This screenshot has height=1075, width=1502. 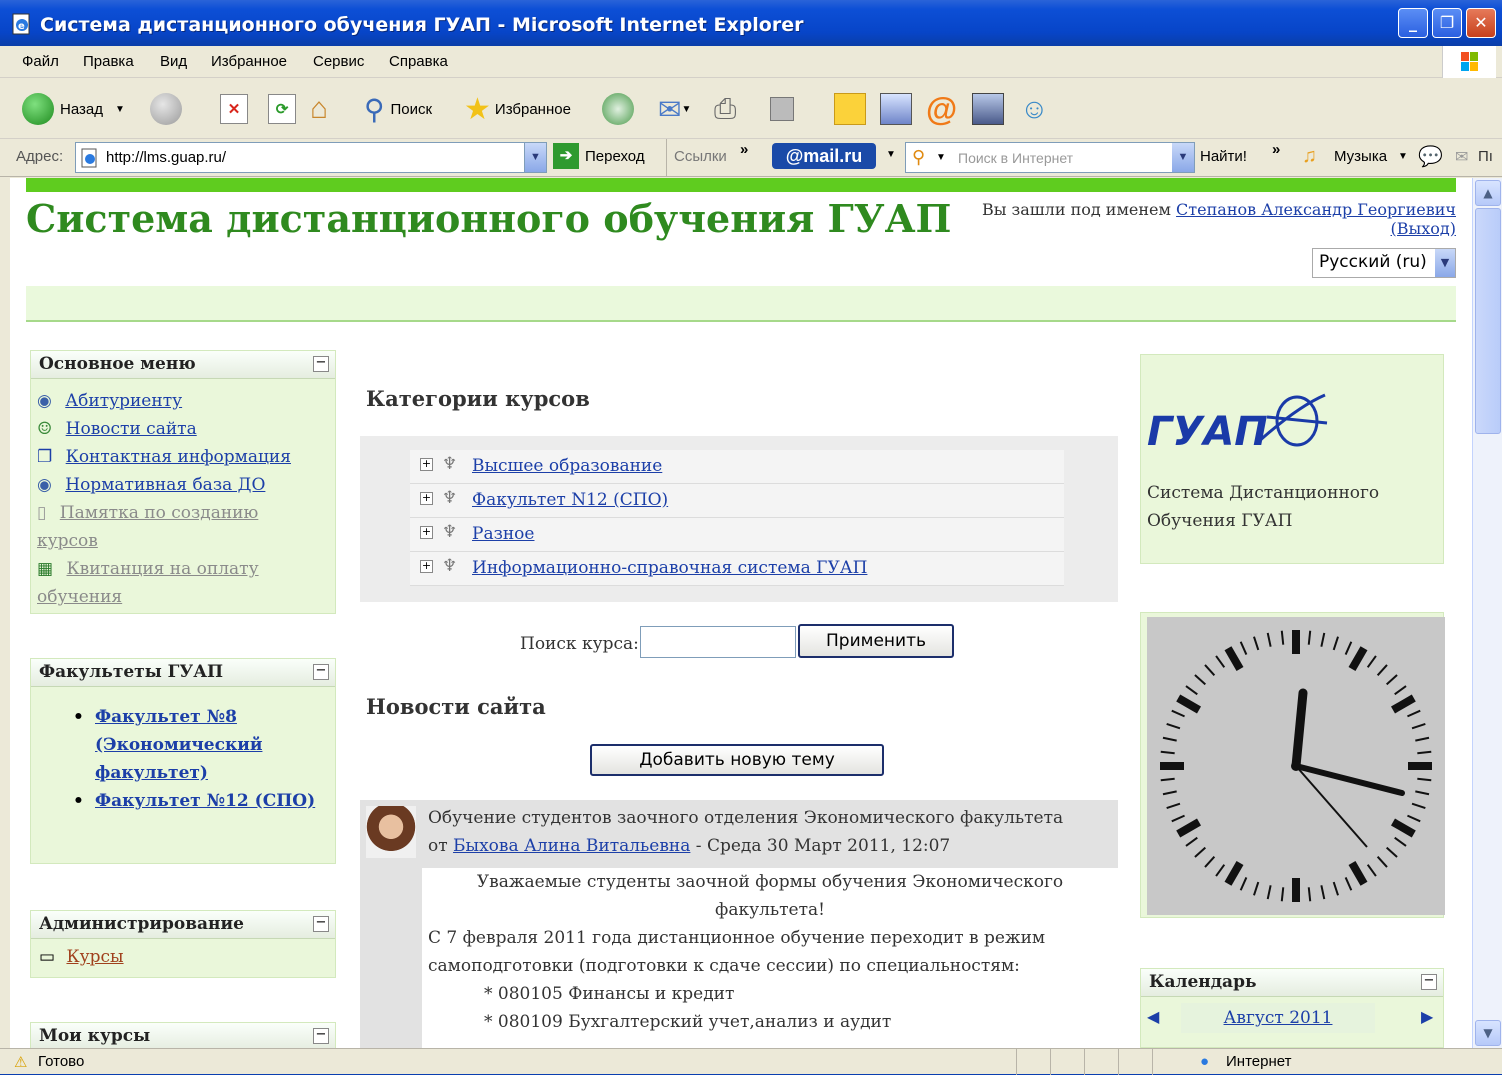 What do you see at coordinates (450, 498) in the screenshot?
I see `trophy-icon: ♆` at bounding box center [450, 498].